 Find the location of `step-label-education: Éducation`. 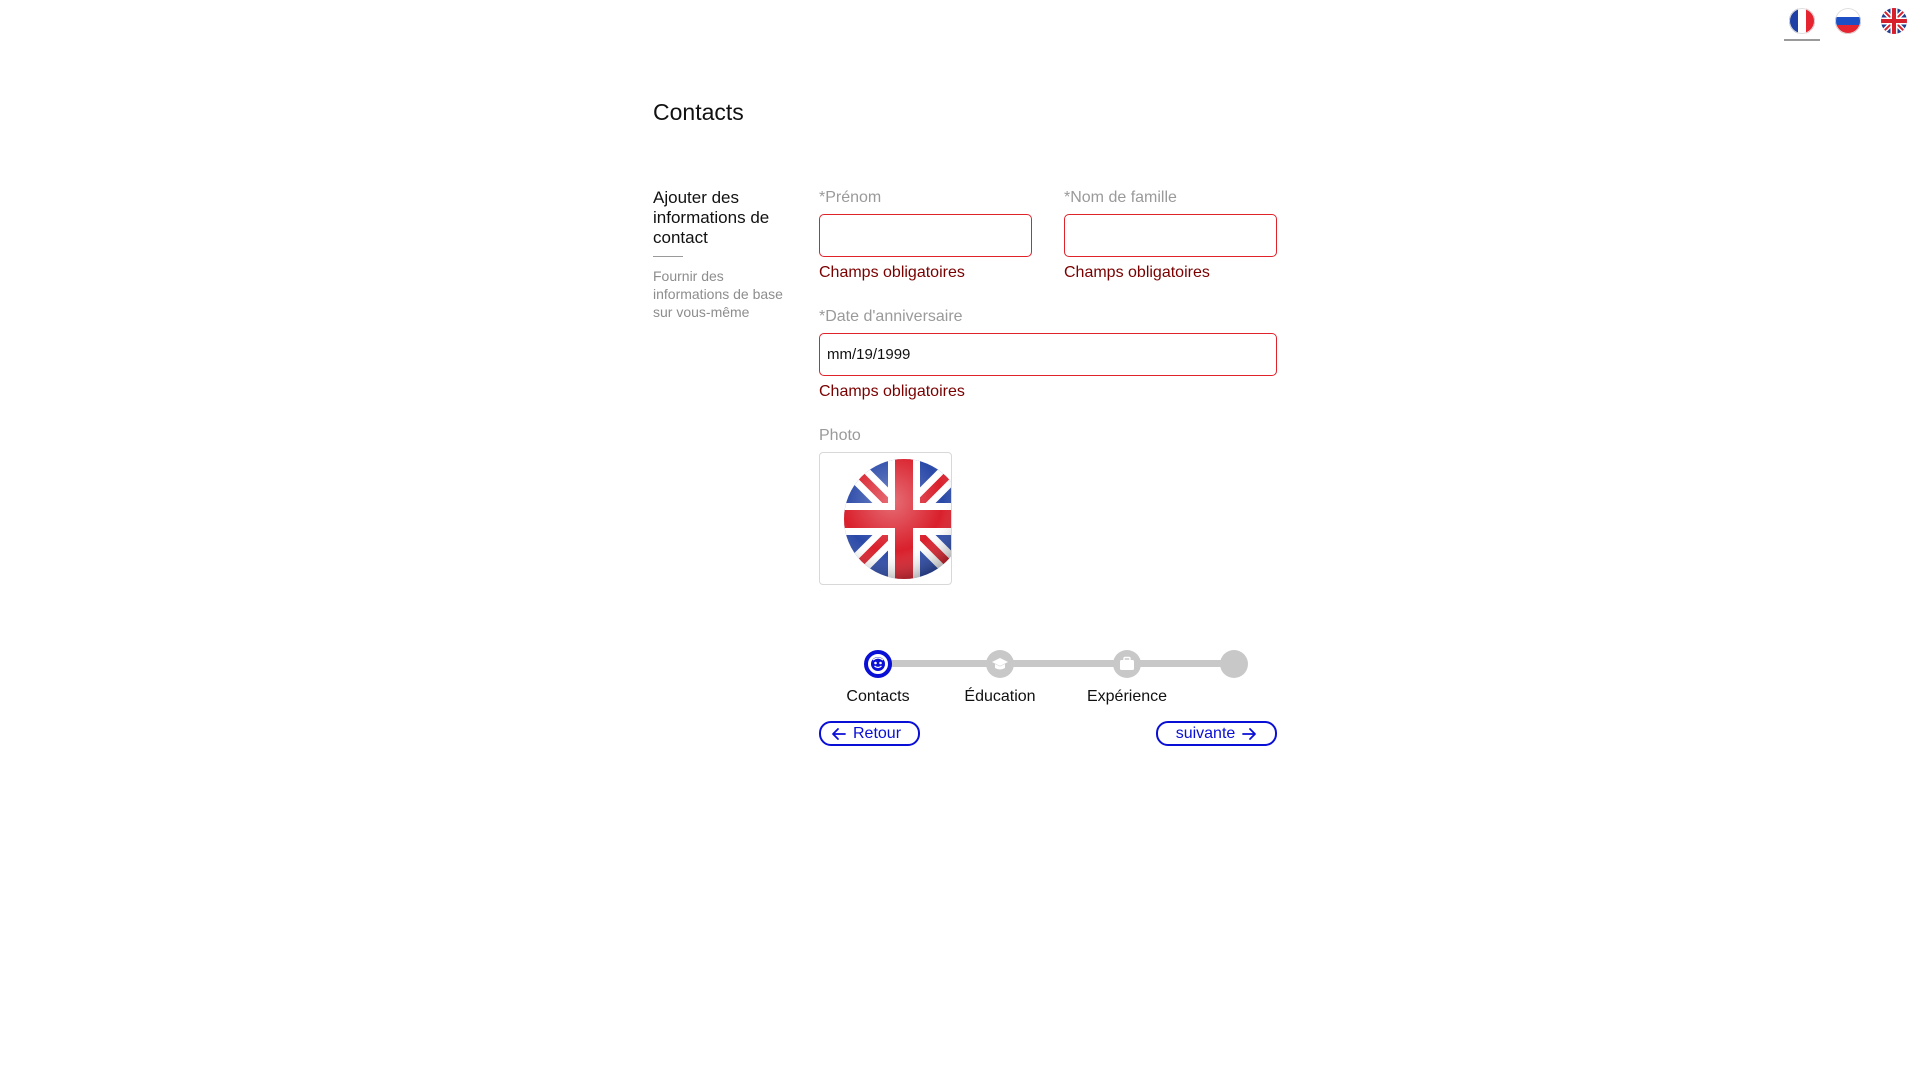

step-label-education: Éducation is located at coordinates (1000, 696).